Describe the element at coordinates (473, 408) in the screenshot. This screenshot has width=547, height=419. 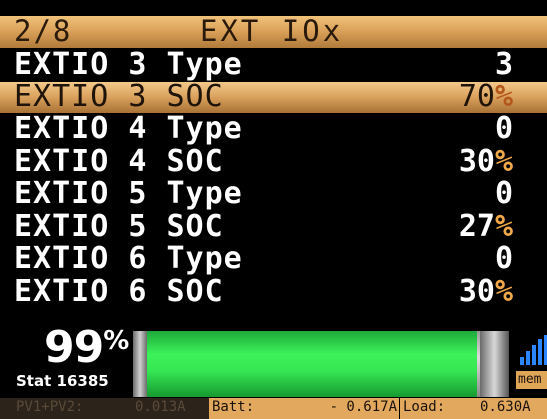
I see `load-readout: Load: 0.630A` at that location.